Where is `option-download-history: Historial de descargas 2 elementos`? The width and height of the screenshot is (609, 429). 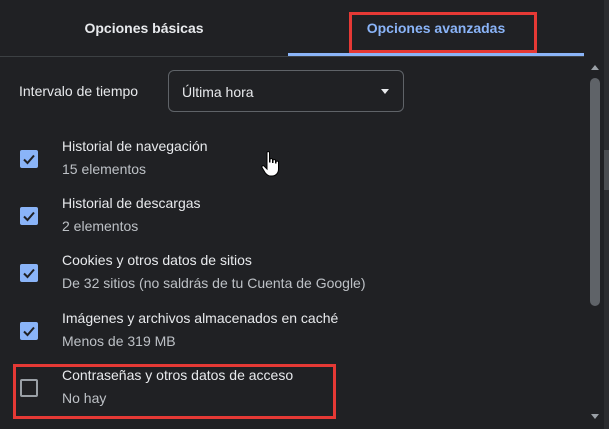
option-download-history: Historial de descargas 2 elementos is located at coordinates (292, 220).